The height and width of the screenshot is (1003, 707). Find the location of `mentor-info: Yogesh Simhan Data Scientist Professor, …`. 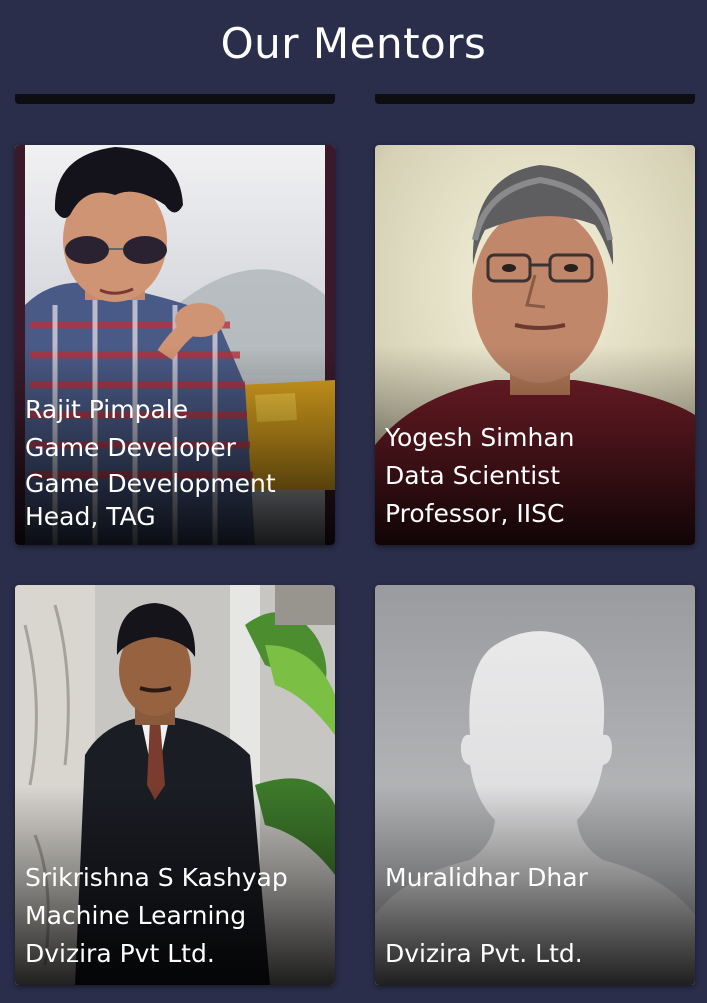

mentor-info: Yogesh Simhan Data Scientist Professor, … is located at coordinates (535, 476).